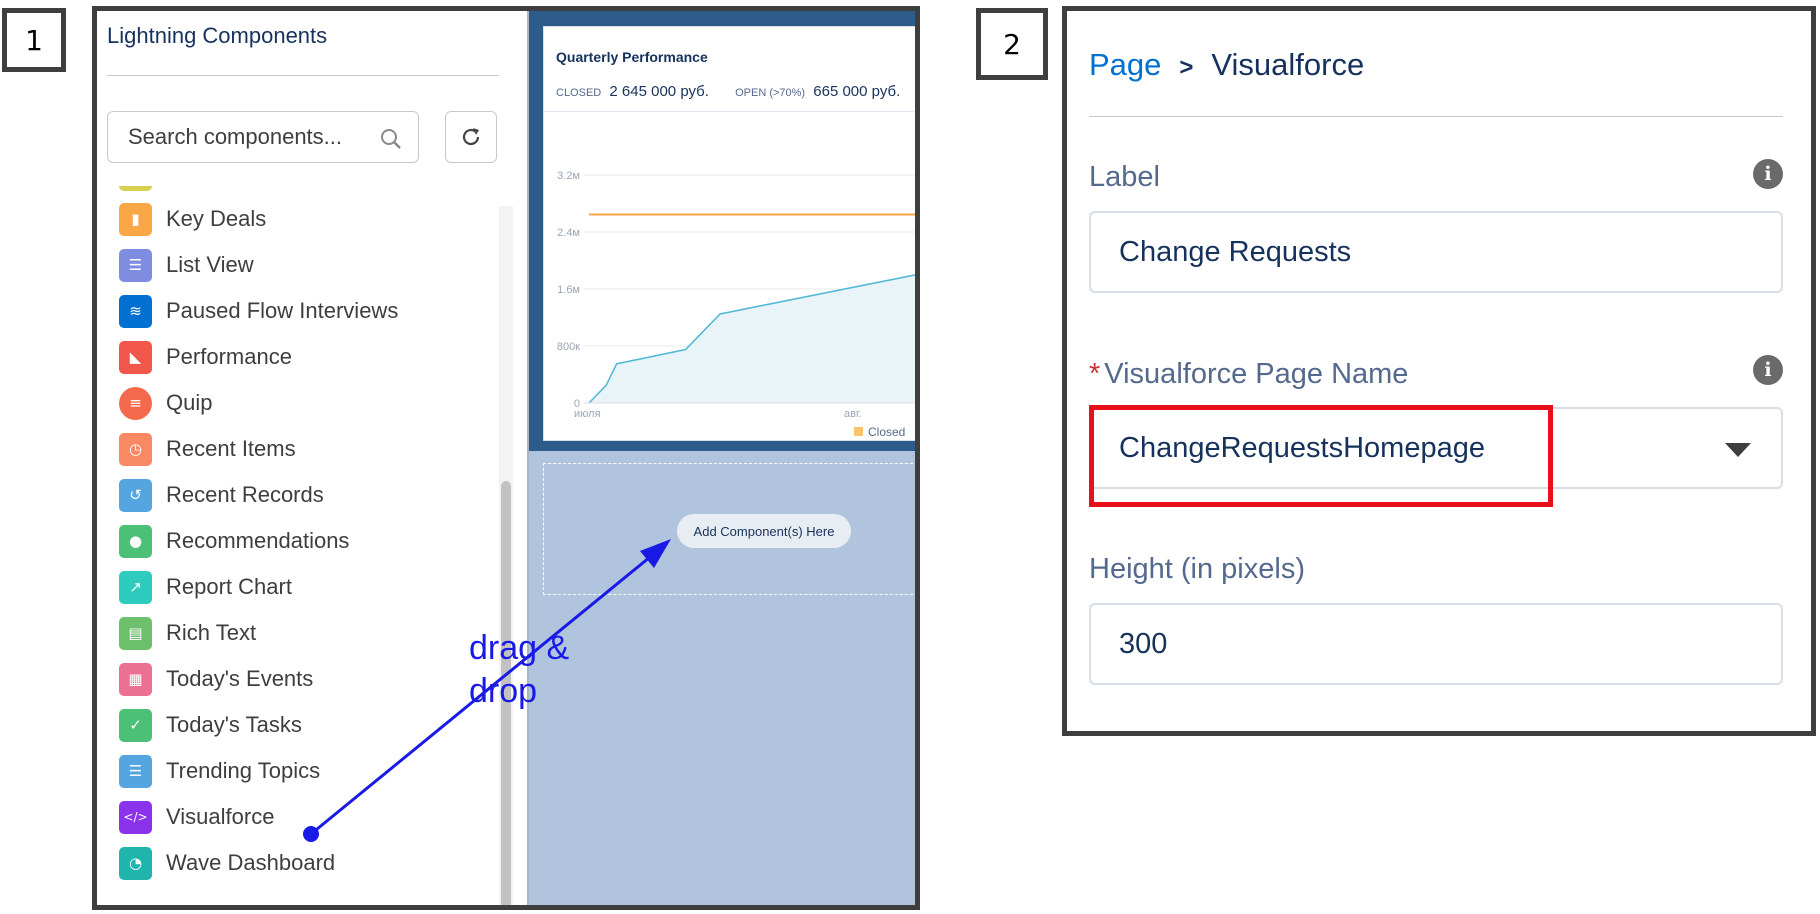 The height and width of the screenshot is (914, 1820). What do you see at coordinates (1321, 456) in the screenshot?
I see `red-highlight-box` at bounding box center [1321, 456].